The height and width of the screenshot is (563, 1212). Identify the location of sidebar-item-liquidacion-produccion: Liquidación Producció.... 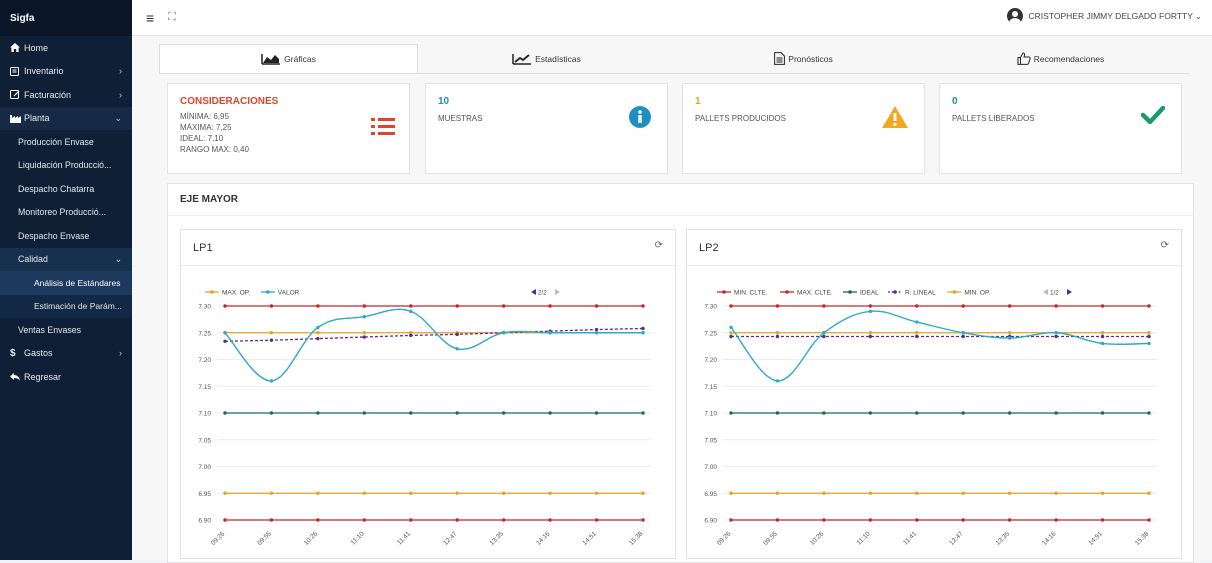
(66, 166).